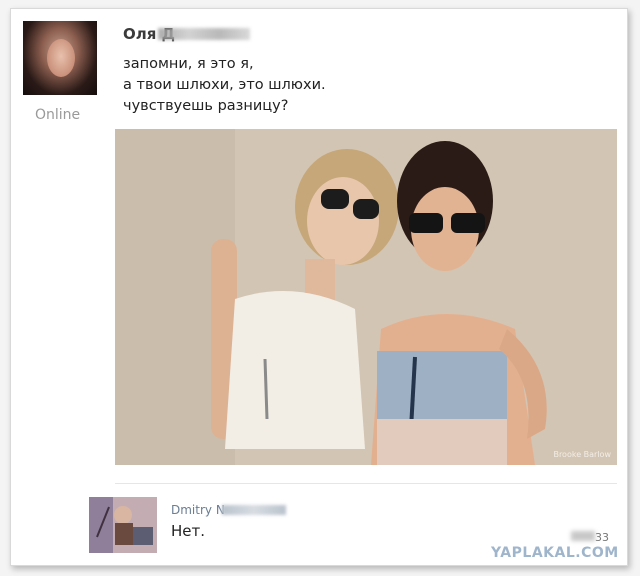 The height and width of the screenshot is (576, 640). Describe the element at coordinates (58, 115) in the screenshot. I see `online-status: Online` at that location.